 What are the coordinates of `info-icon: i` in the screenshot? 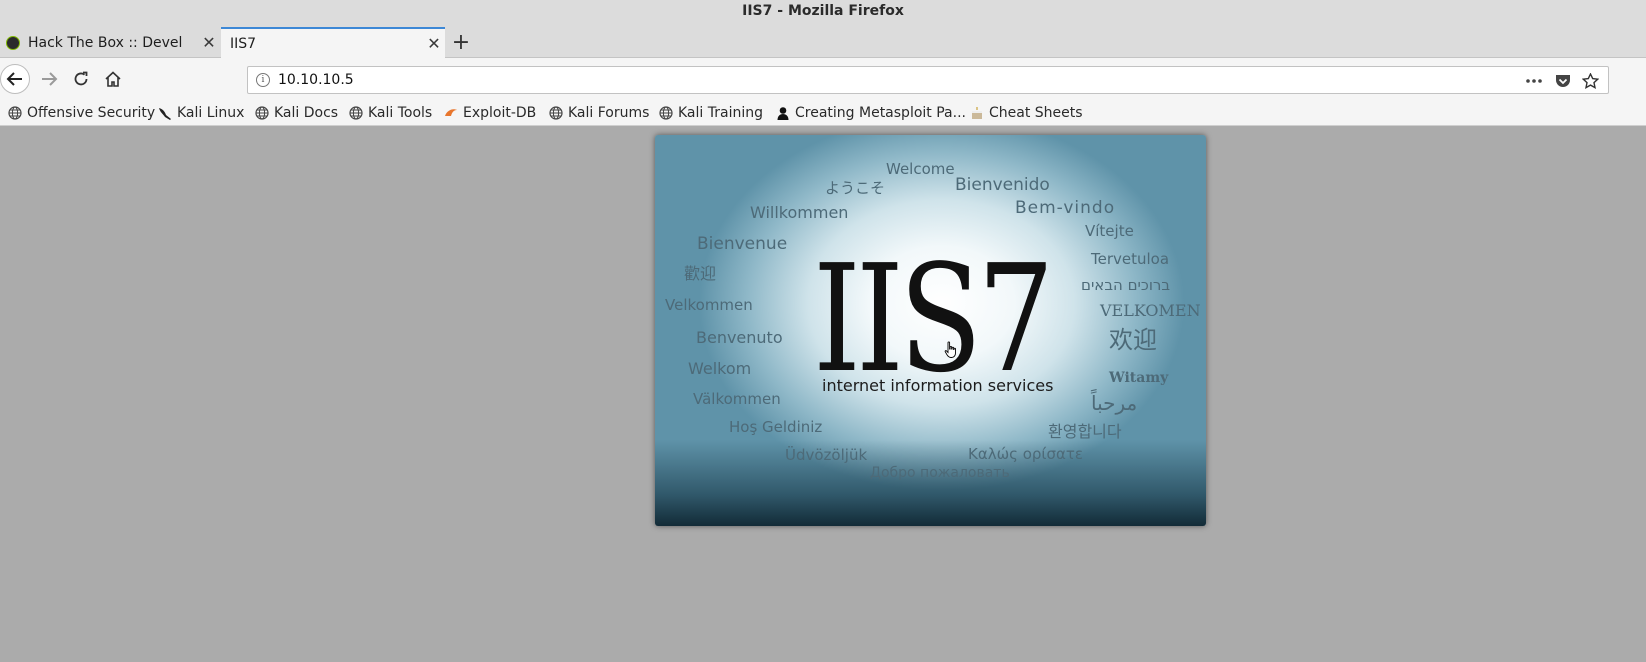 It's located at (263, 80).